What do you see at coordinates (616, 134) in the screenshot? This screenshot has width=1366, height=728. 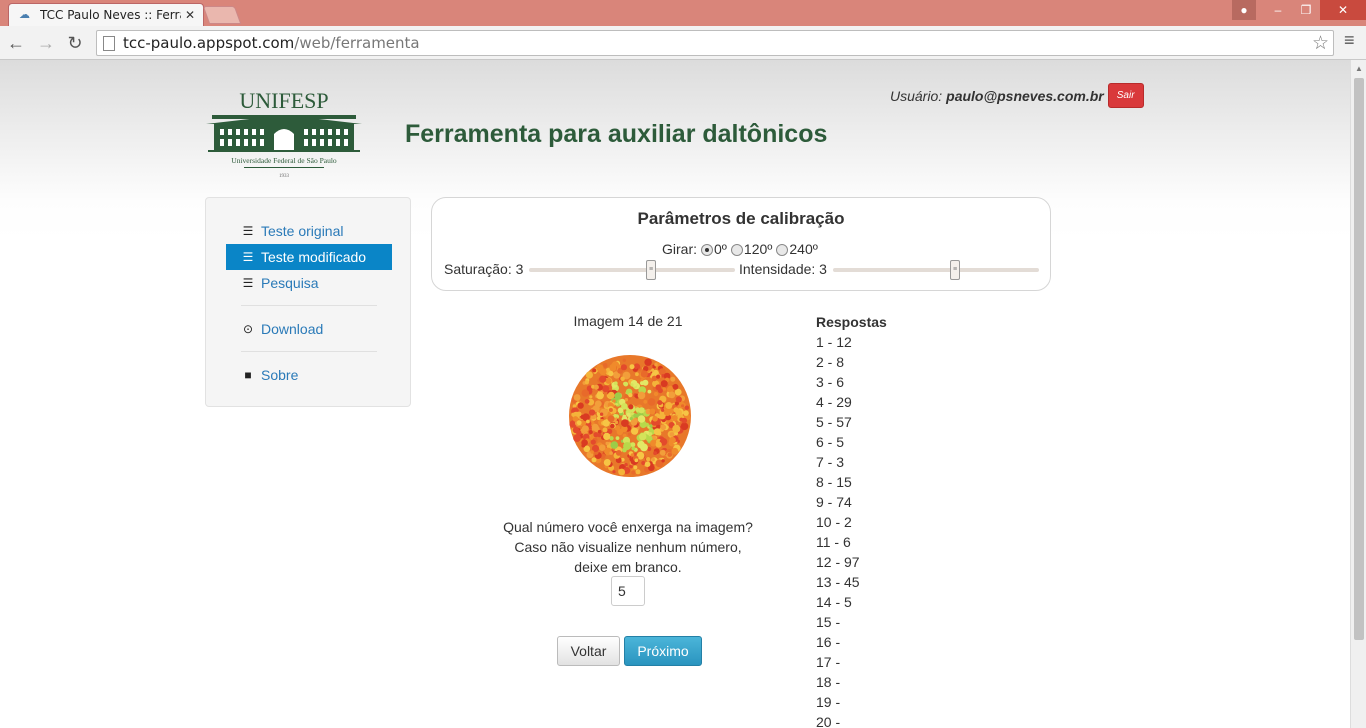 I see `page-title: Ferramenta para auxiliar daltônicos` at bounding box center [616, 134].